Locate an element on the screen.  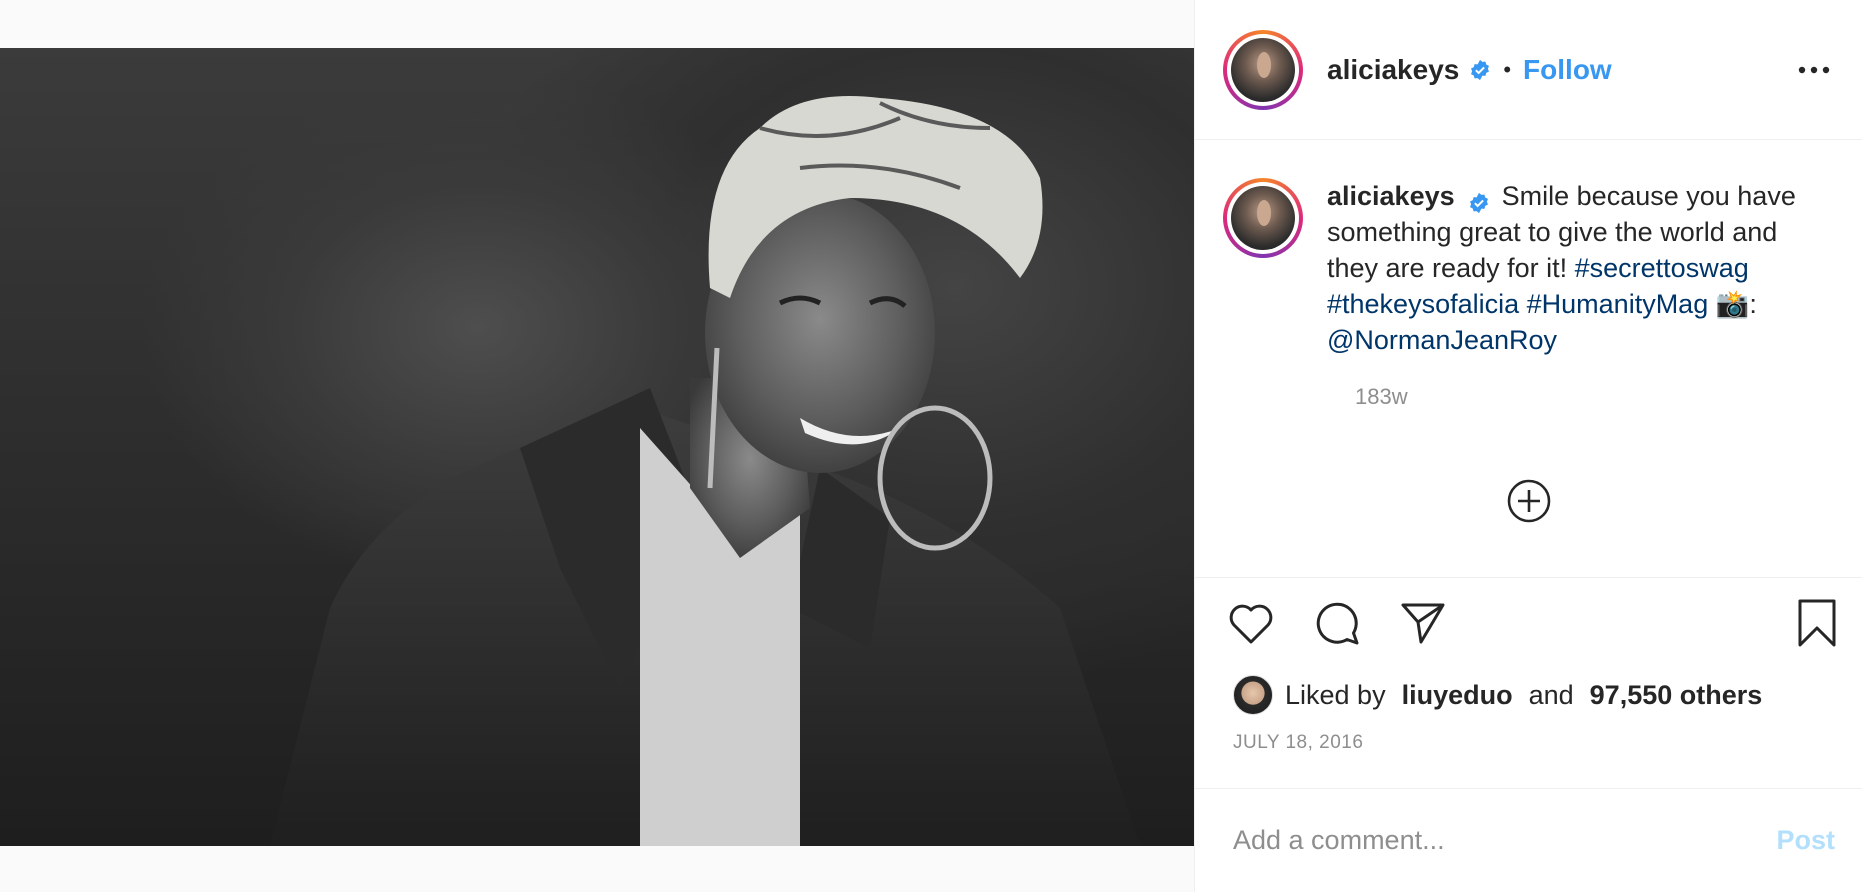
likes-and: and is located at coordinates (1551, 694).